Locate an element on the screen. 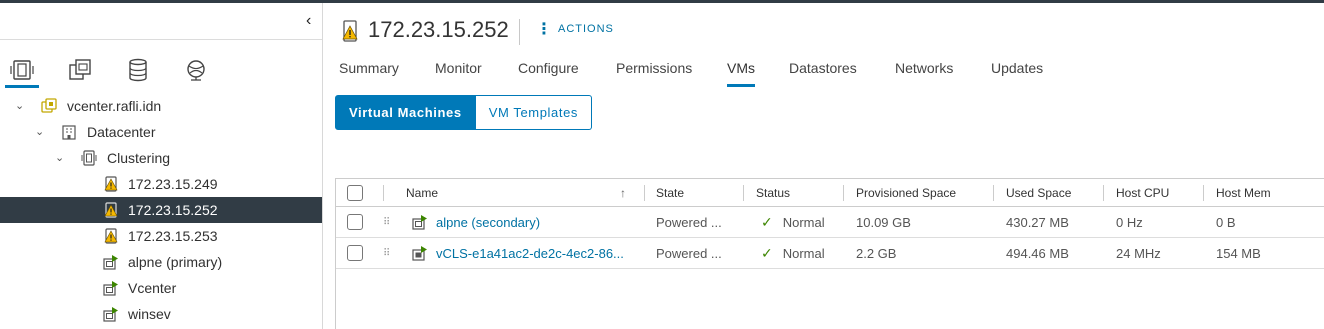 This screenshot has height=329, width=1324. tree-item-label: 172.23.15.252 is located at coordinates (173, 210).